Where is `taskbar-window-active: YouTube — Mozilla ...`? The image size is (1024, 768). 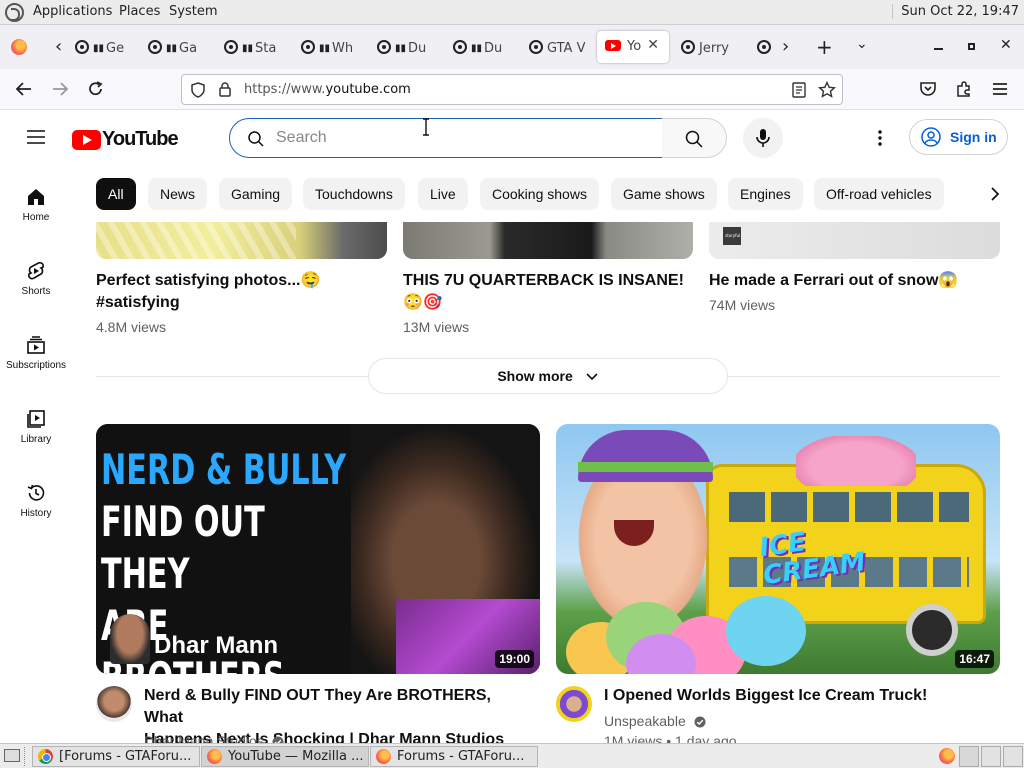 taskbar-window-active: YouTube — Mozilla ... is located at coordinates (285, 756).